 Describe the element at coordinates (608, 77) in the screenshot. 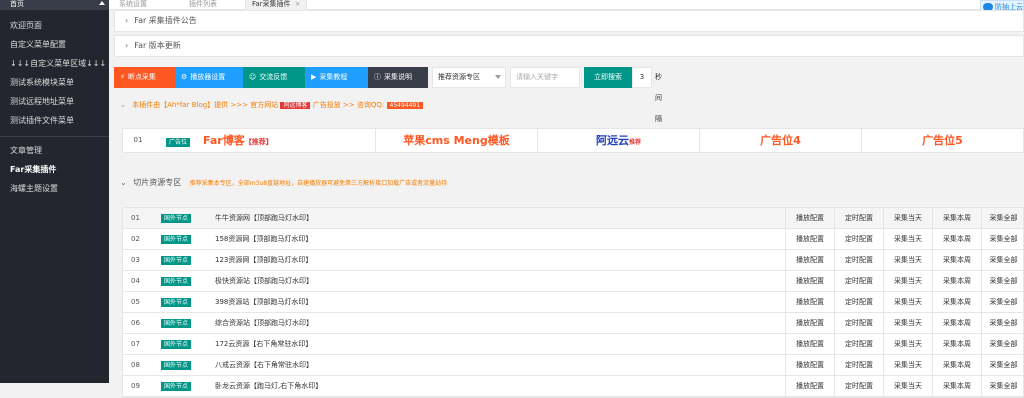

I see `search-button: 立即搜索` at that location.